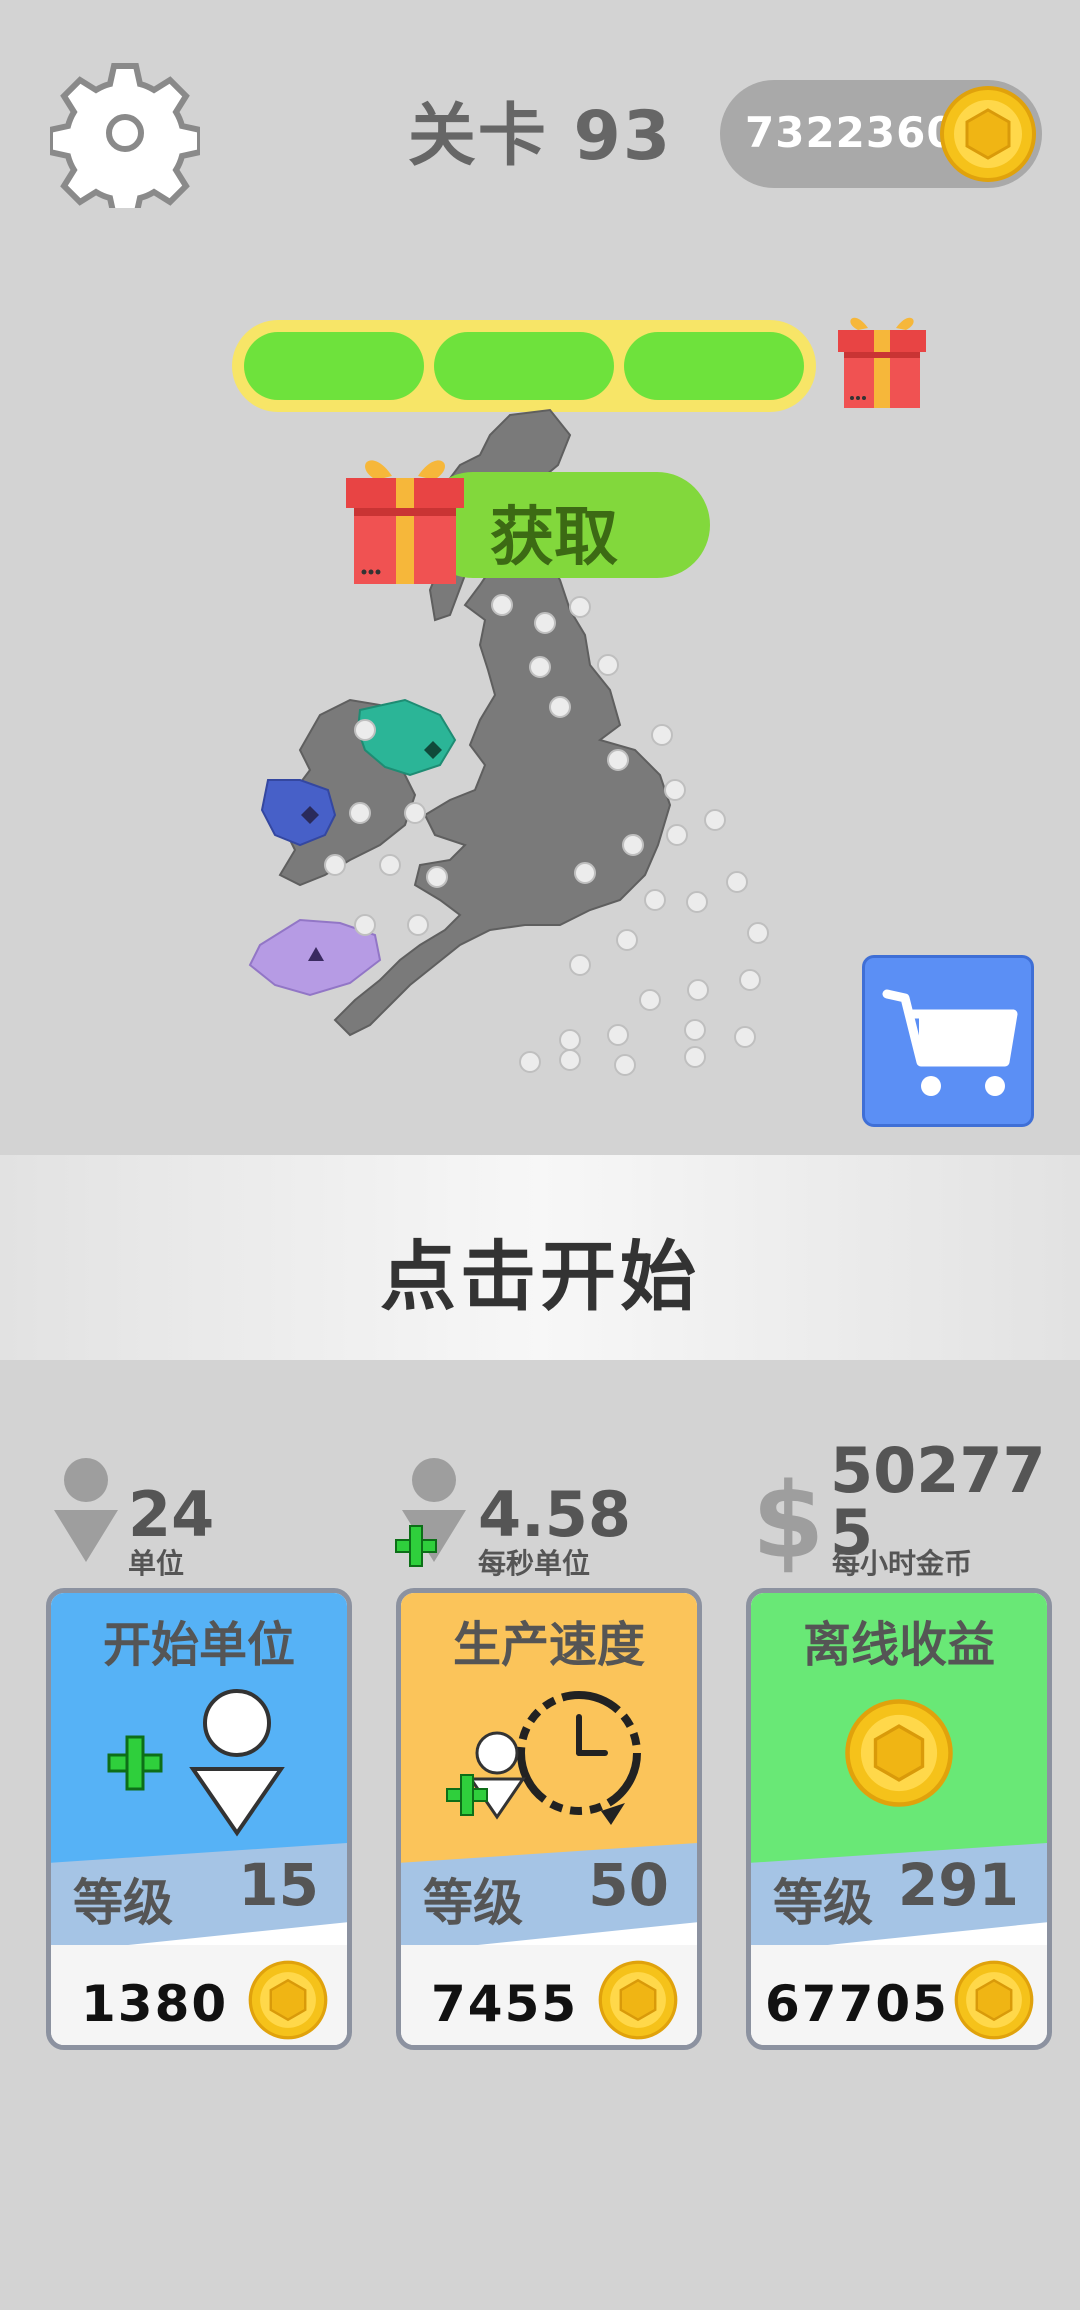 The width and height of the screenshot is (1080, 2310). I want to click on level-title: 关卡 93, so click(540, 136).